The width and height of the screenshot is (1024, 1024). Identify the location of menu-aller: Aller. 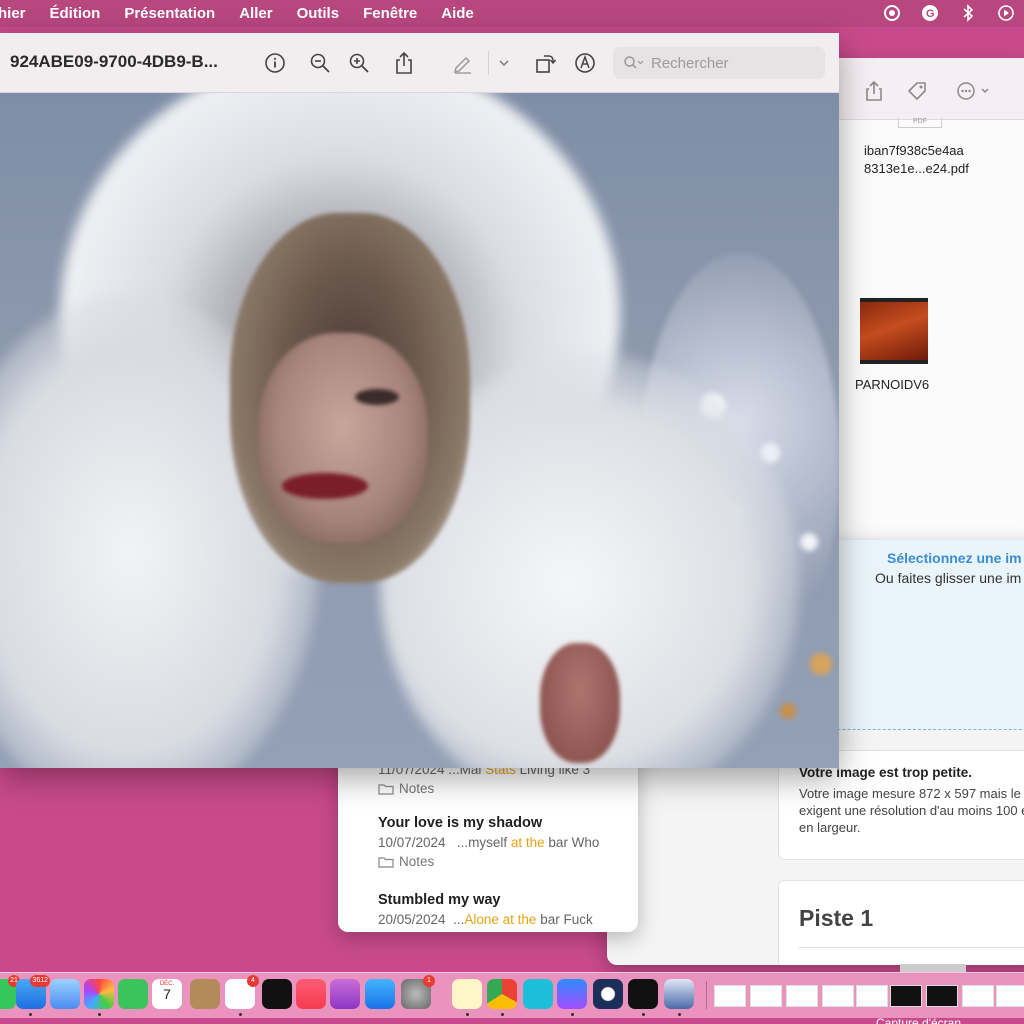
(255, 13).